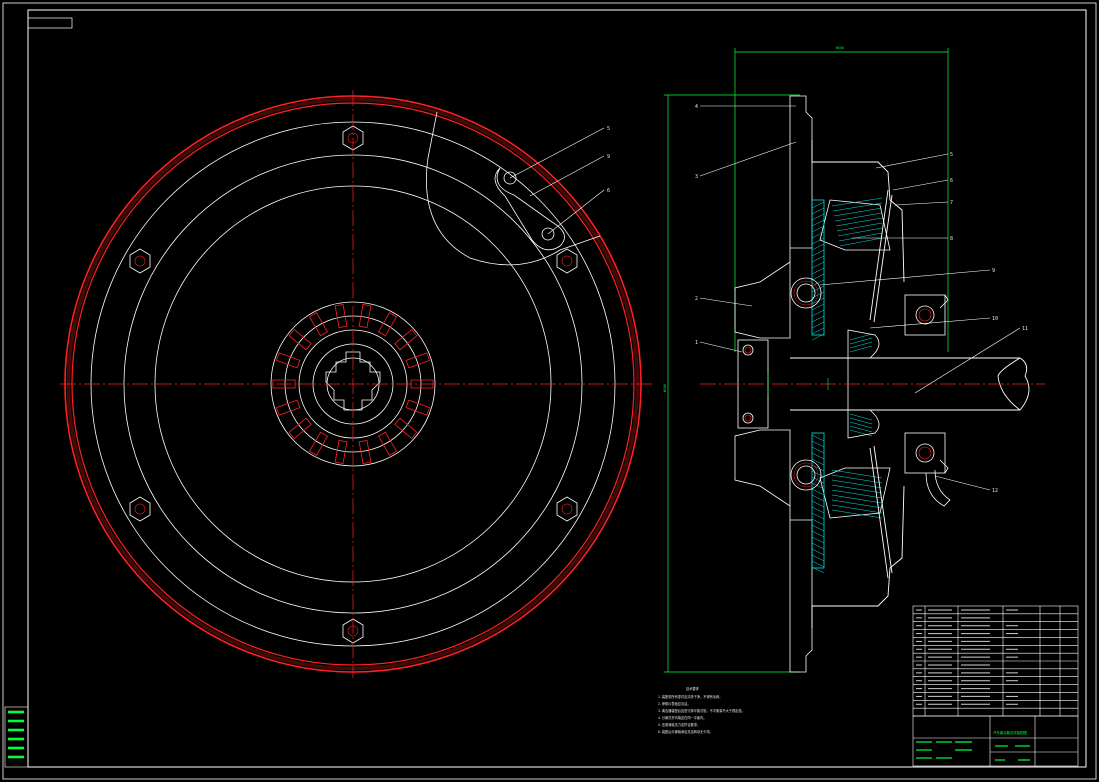  What do you see at coordinates (773, 551) in the screenshot?
I see `flywheel-section-lower` at bounding box center [773, 551].